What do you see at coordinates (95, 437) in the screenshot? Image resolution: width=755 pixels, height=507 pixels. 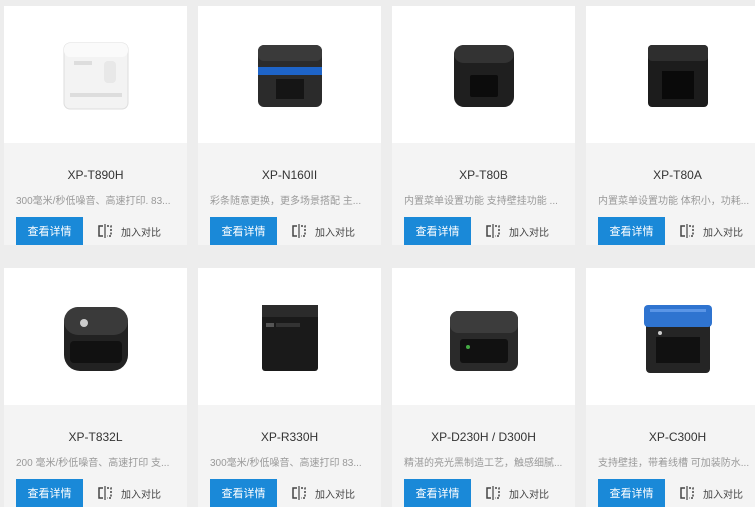 I see `product-name: XP-T832L` at bounding box center [95, 437].